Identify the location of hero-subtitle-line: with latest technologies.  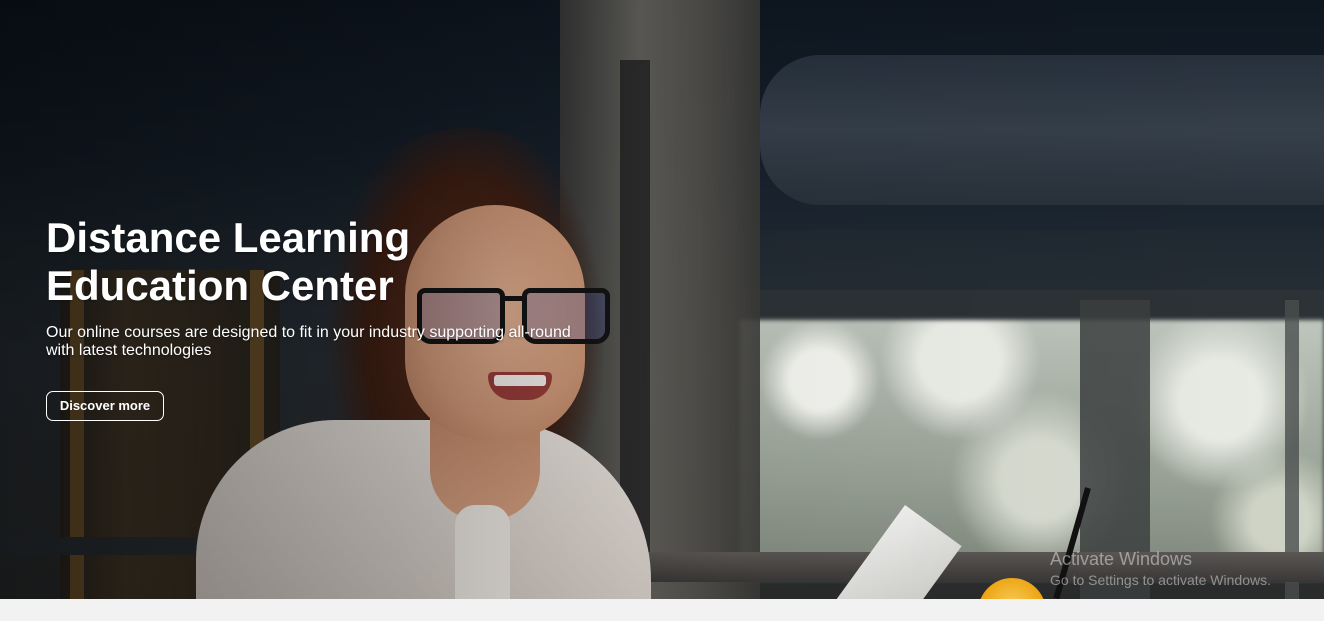
(129, 350).